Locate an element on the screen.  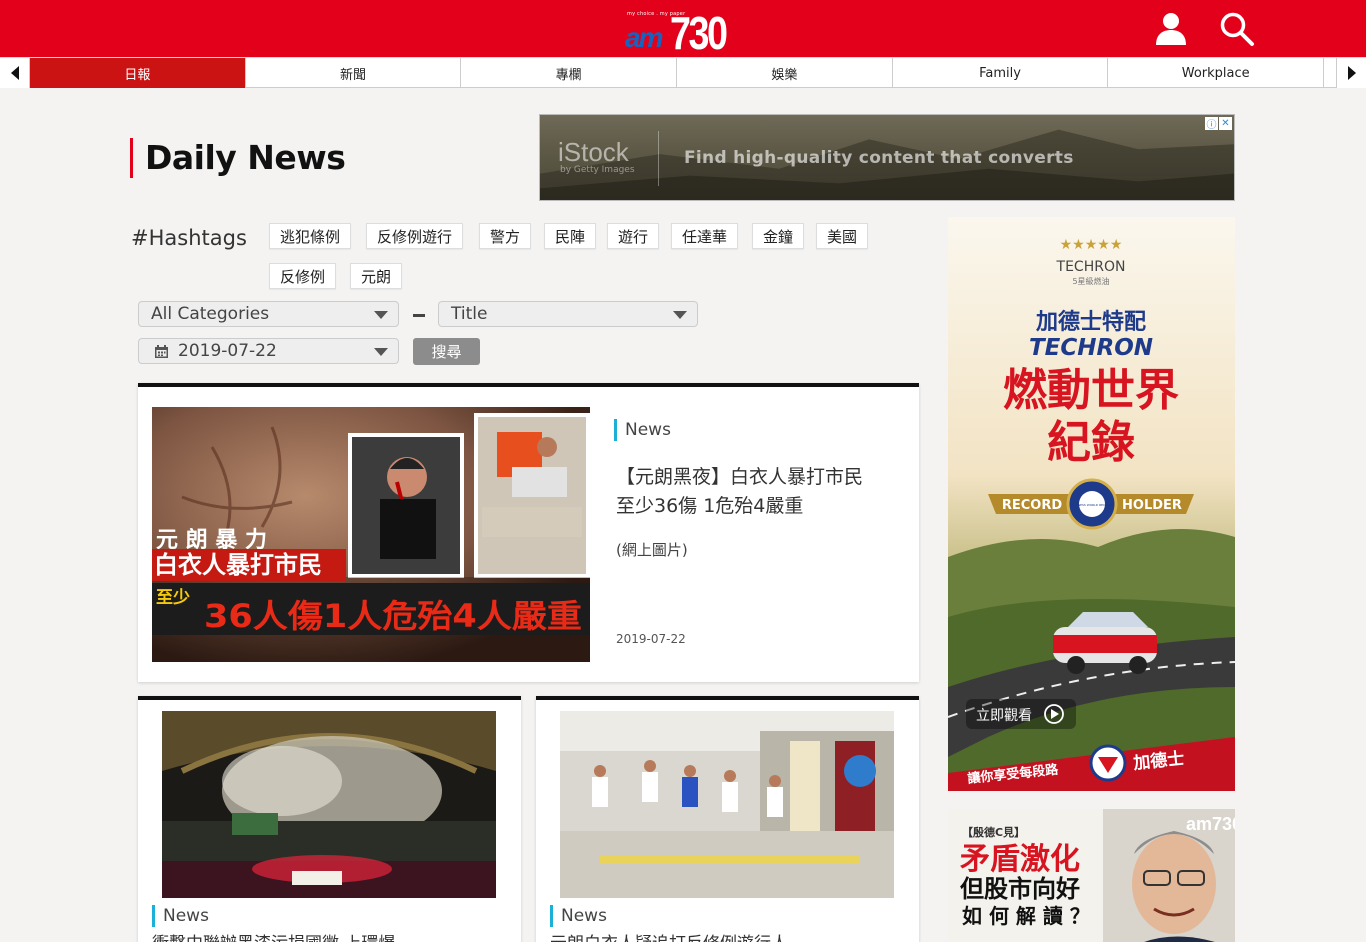
techron-line1: 加德士特配 is located at coordinates (1090, 322).